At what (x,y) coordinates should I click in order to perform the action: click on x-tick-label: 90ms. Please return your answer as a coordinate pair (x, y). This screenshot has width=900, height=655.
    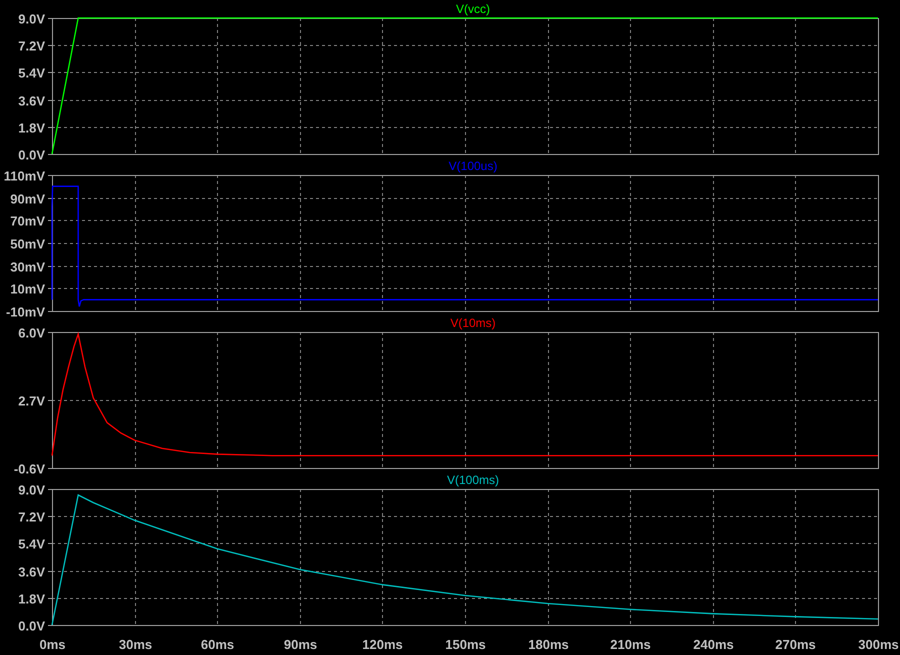
    Looking at the image, I should click on (301, 644).